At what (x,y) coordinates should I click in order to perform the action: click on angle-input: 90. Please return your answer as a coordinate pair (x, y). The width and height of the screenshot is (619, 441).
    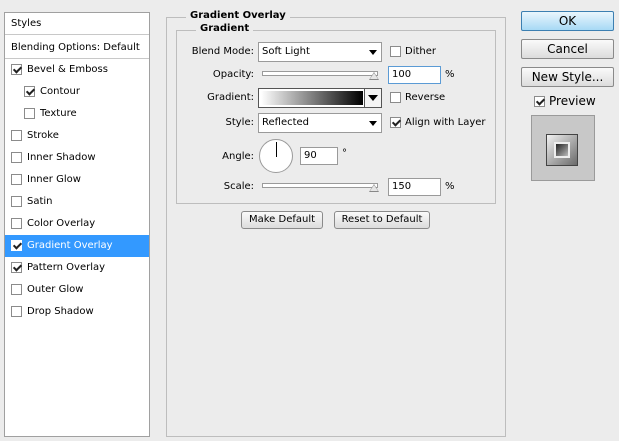
    Looking at the image, I should click on (319, 156).